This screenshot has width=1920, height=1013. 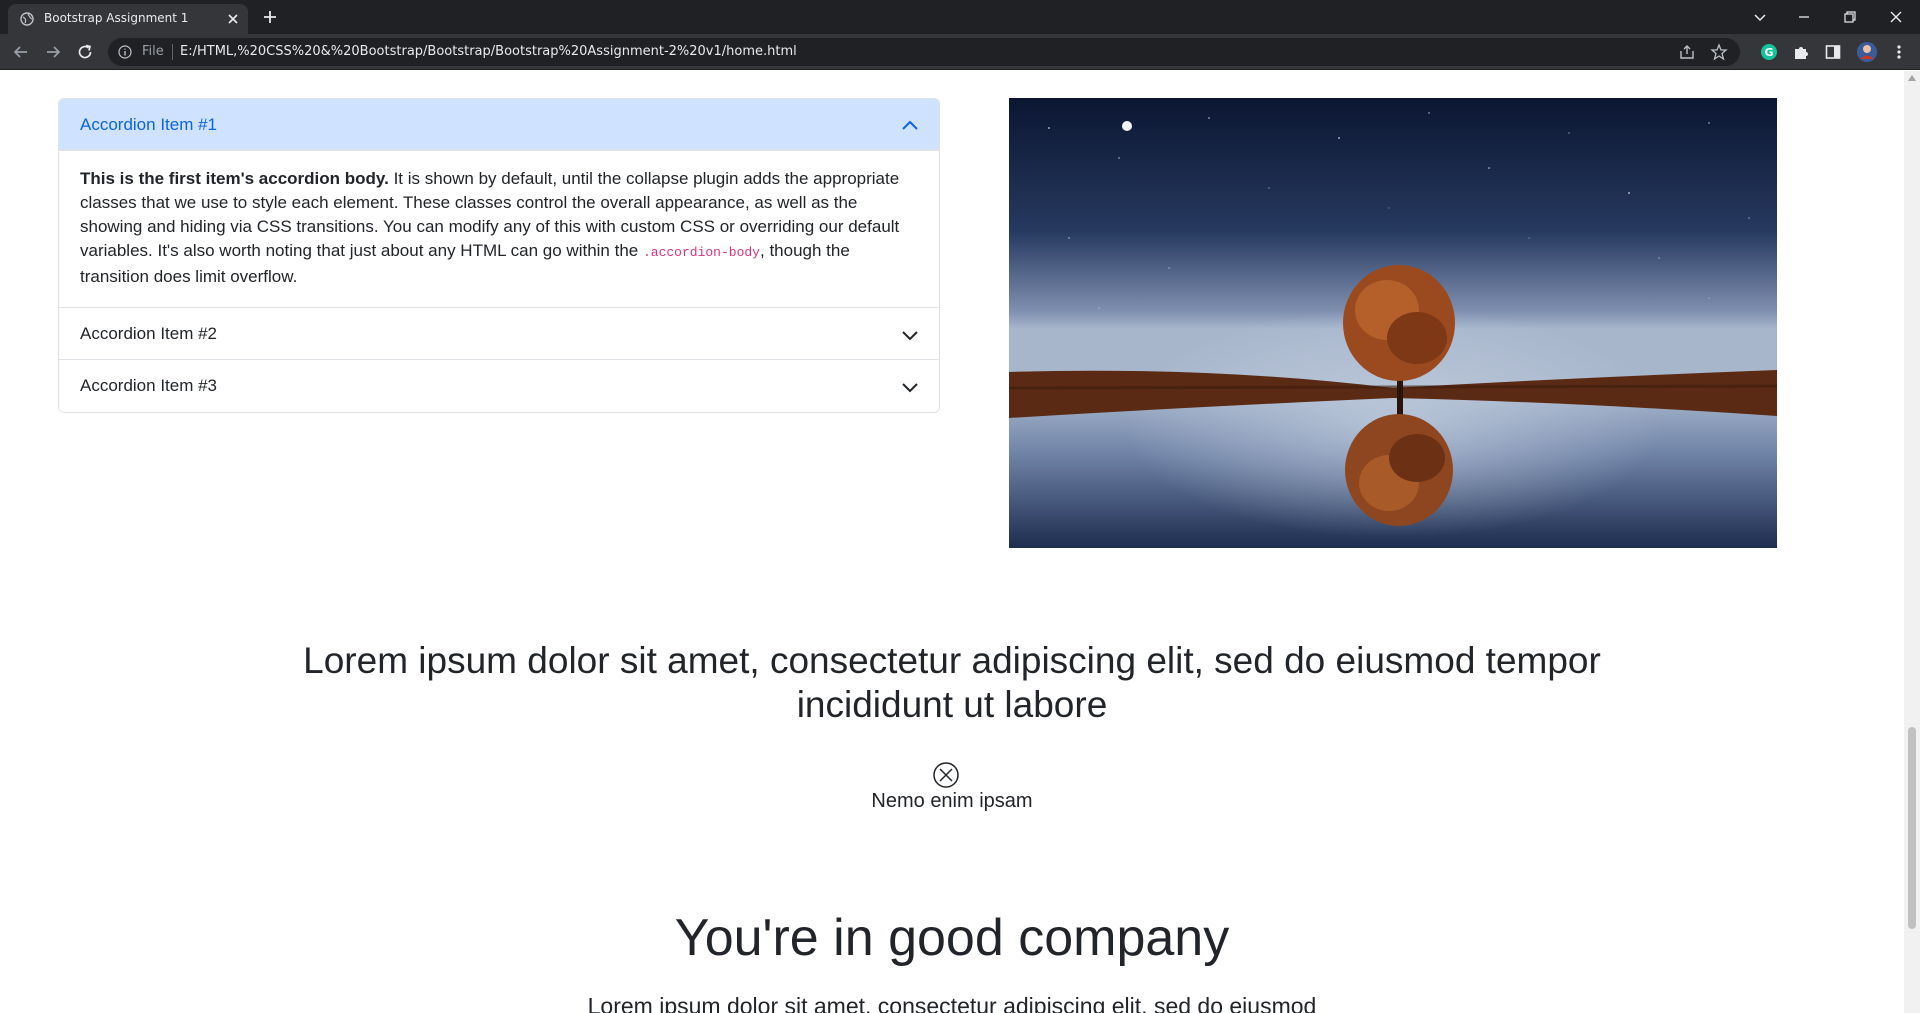 I want to click on page-scrollbar, so click(x=1912, y=542).